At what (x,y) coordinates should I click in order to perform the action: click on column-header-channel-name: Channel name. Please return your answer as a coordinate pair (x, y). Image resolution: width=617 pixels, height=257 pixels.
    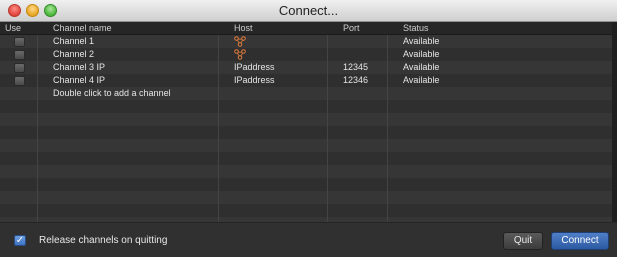
    Looking at the image, I should click on (82, 28).